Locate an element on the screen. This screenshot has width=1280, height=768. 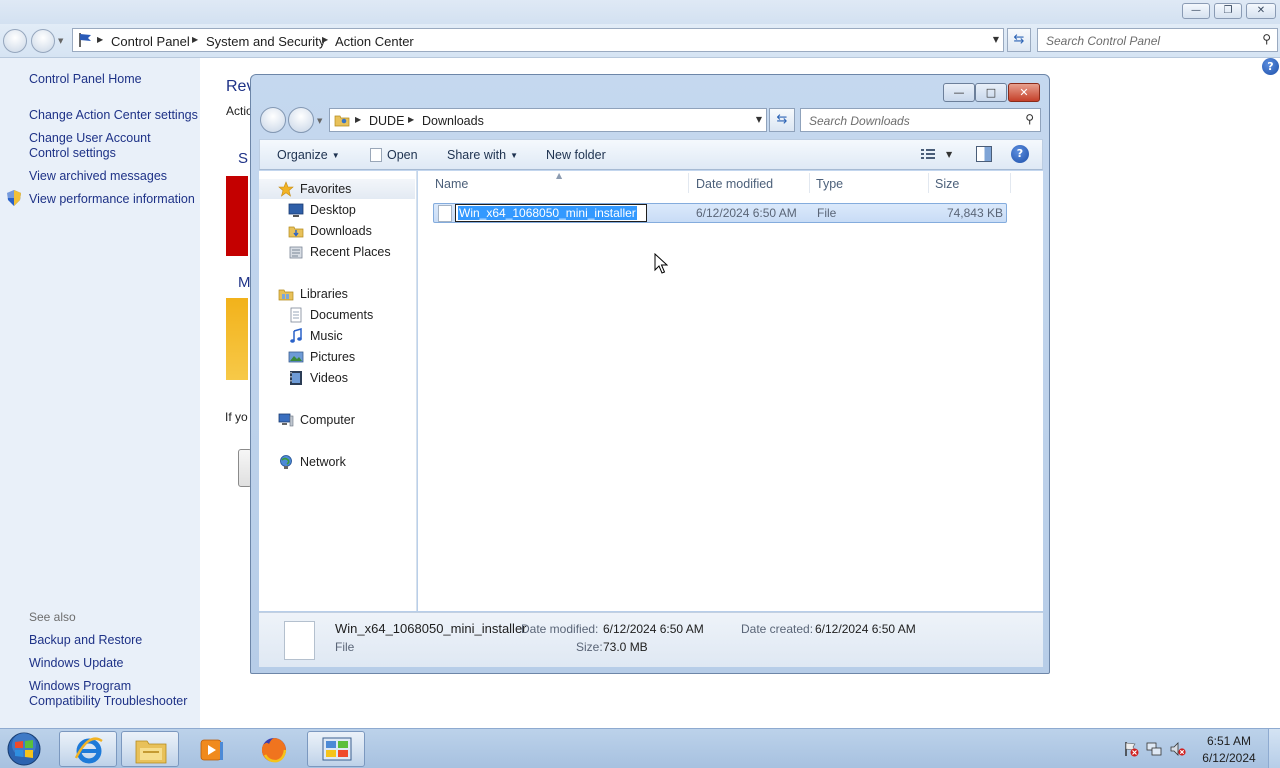
nav-libraries: Libraries is located at coordinates (337, 294).